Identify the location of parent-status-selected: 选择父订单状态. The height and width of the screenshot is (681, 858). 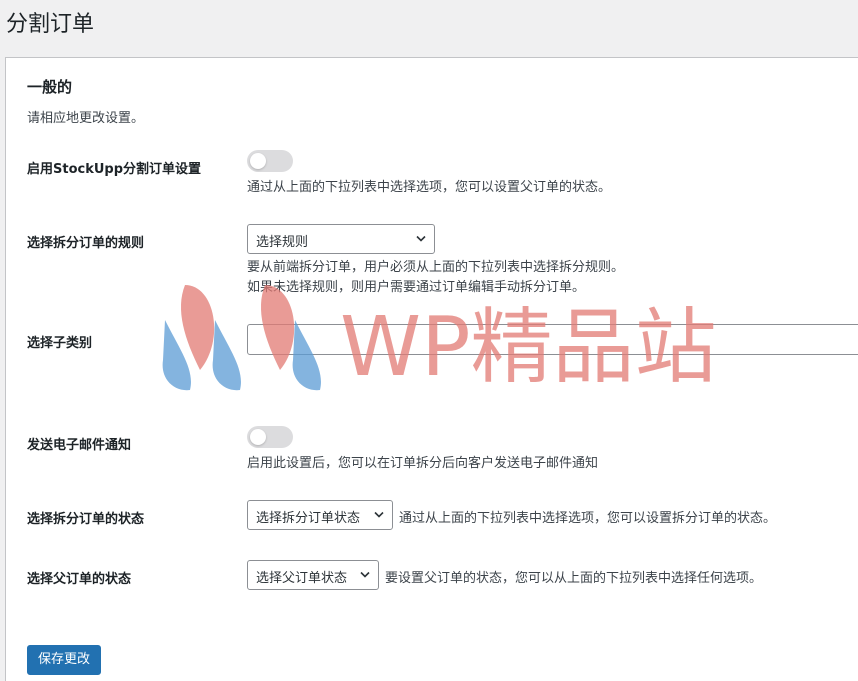
(302, 578).